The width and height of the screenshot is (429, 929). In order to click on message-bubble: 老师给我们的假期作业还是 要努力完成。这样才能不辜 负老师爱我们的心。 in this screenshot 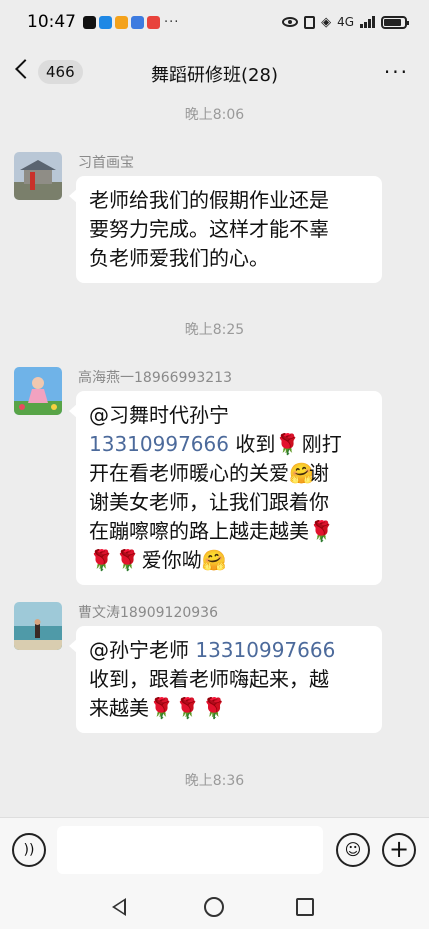, I will do `click(225, 229)`.